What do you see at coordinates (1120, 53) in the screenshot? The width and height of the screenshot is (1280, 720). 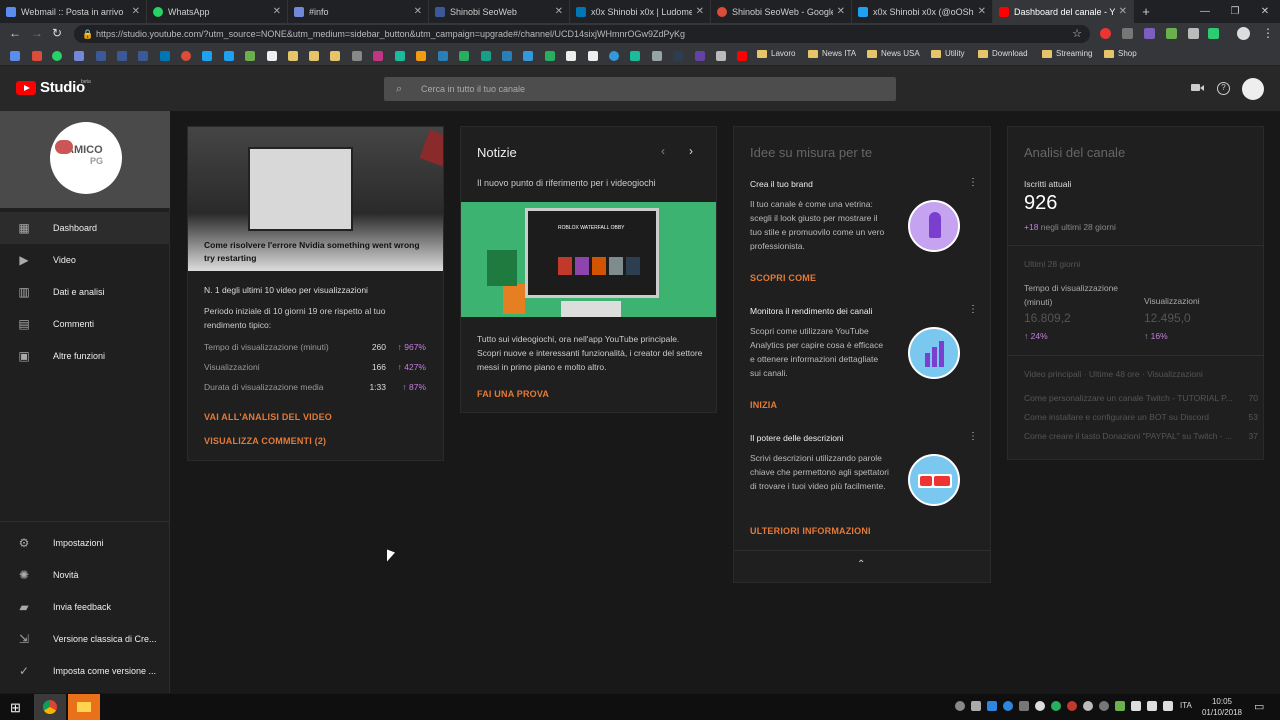 I see `bookmark-folder-shop: Shop` at bounding box center [1120, 53].